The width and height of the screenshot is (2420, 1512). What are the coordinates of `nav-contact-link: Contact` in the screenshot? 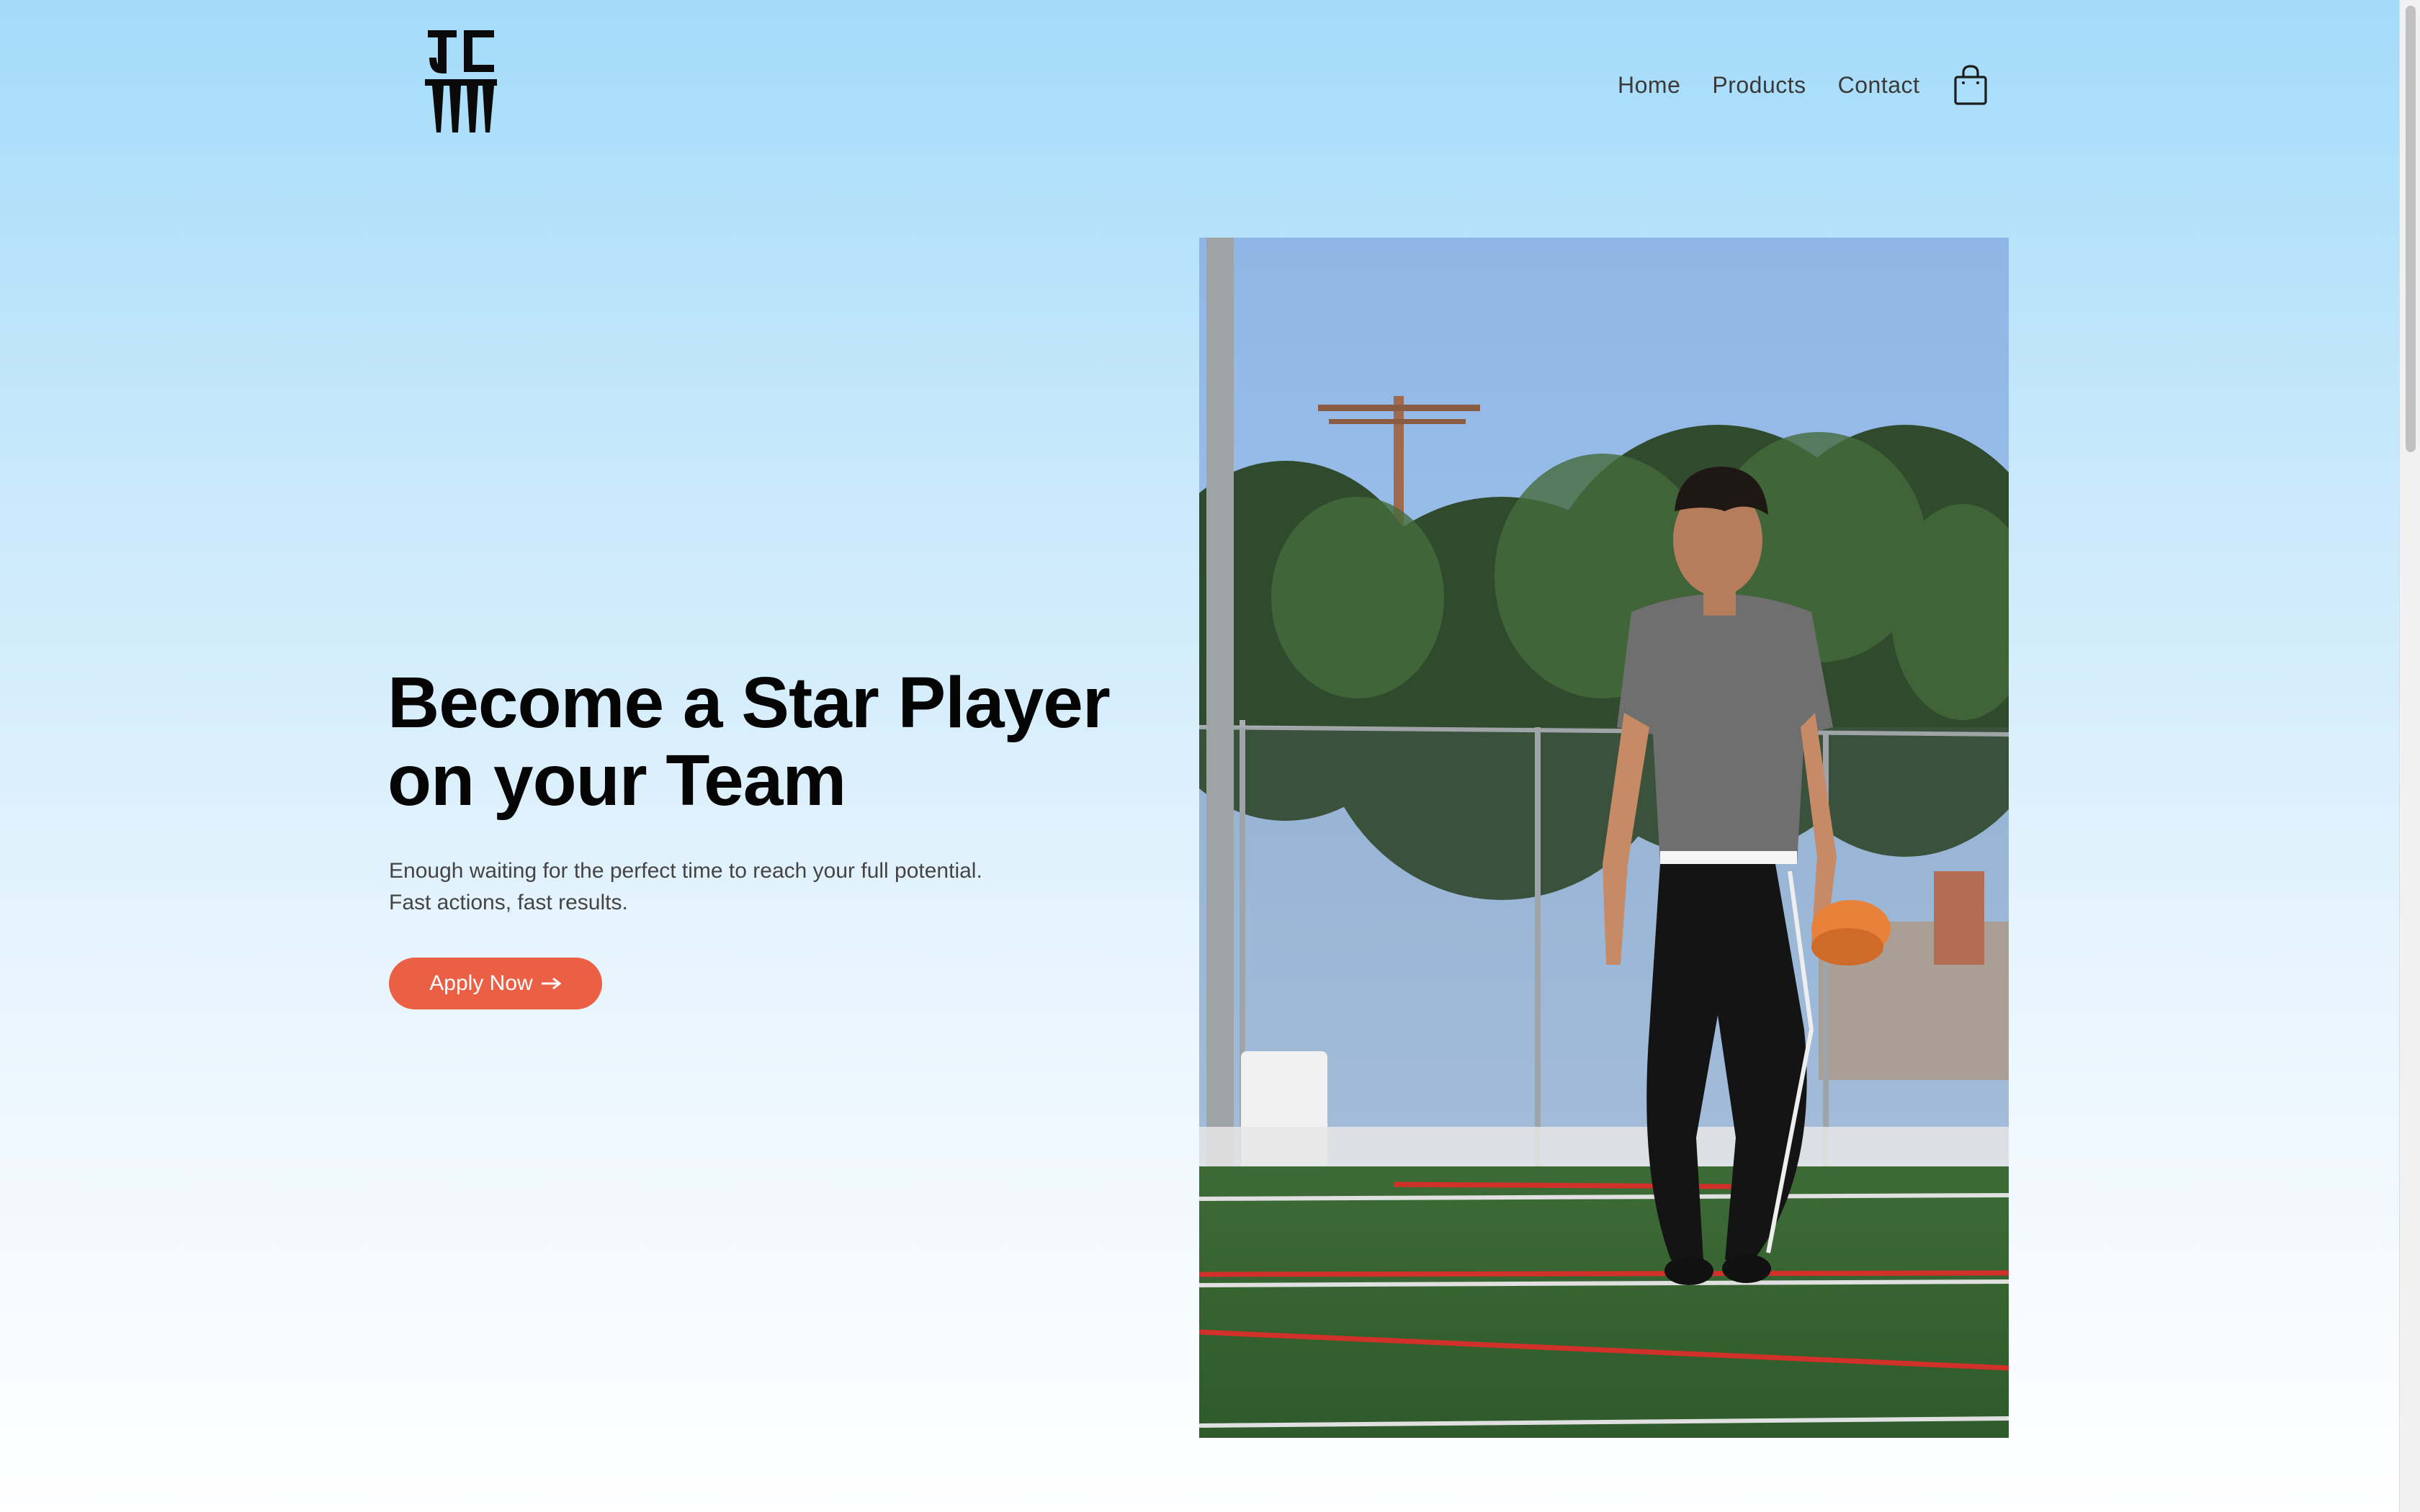 It's located at (1879, 85).